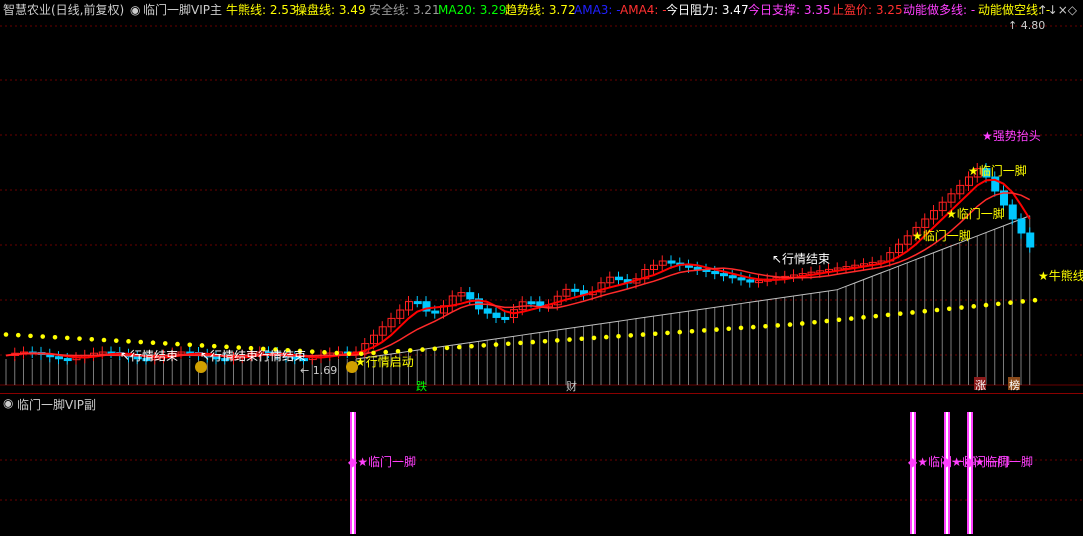 Image resolution: width=1083 pixels, height=536 pixels. Describe the element at coordinates (1011, 136) in the screenshot. I see `annotation-strong: ★强势抬头` at that location.